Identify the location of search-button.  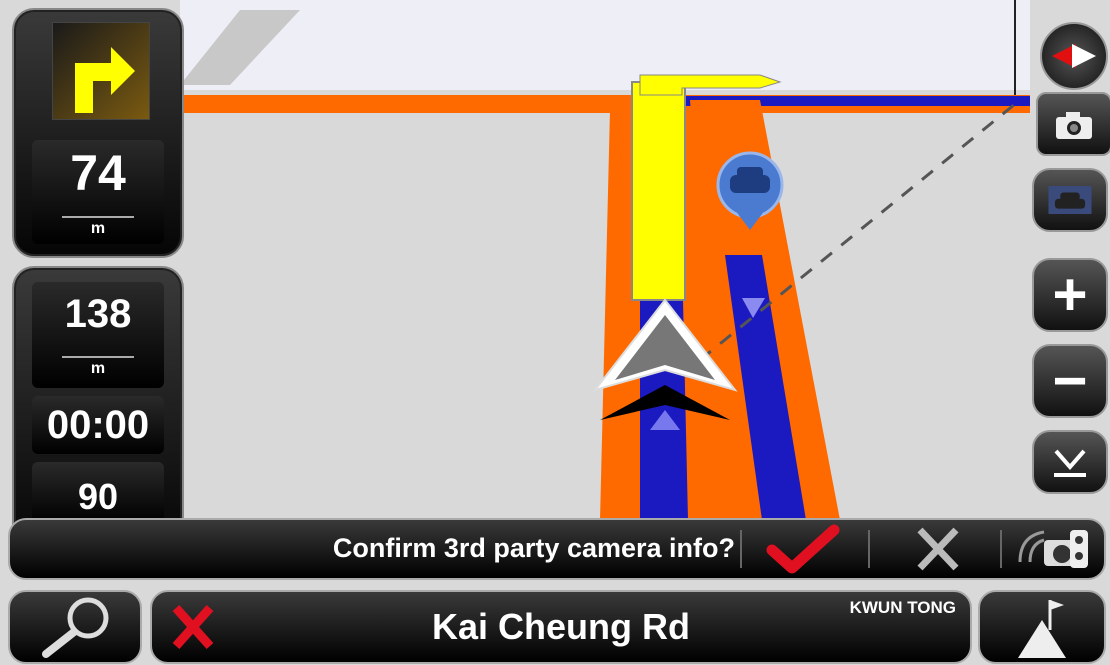
(75, 627).